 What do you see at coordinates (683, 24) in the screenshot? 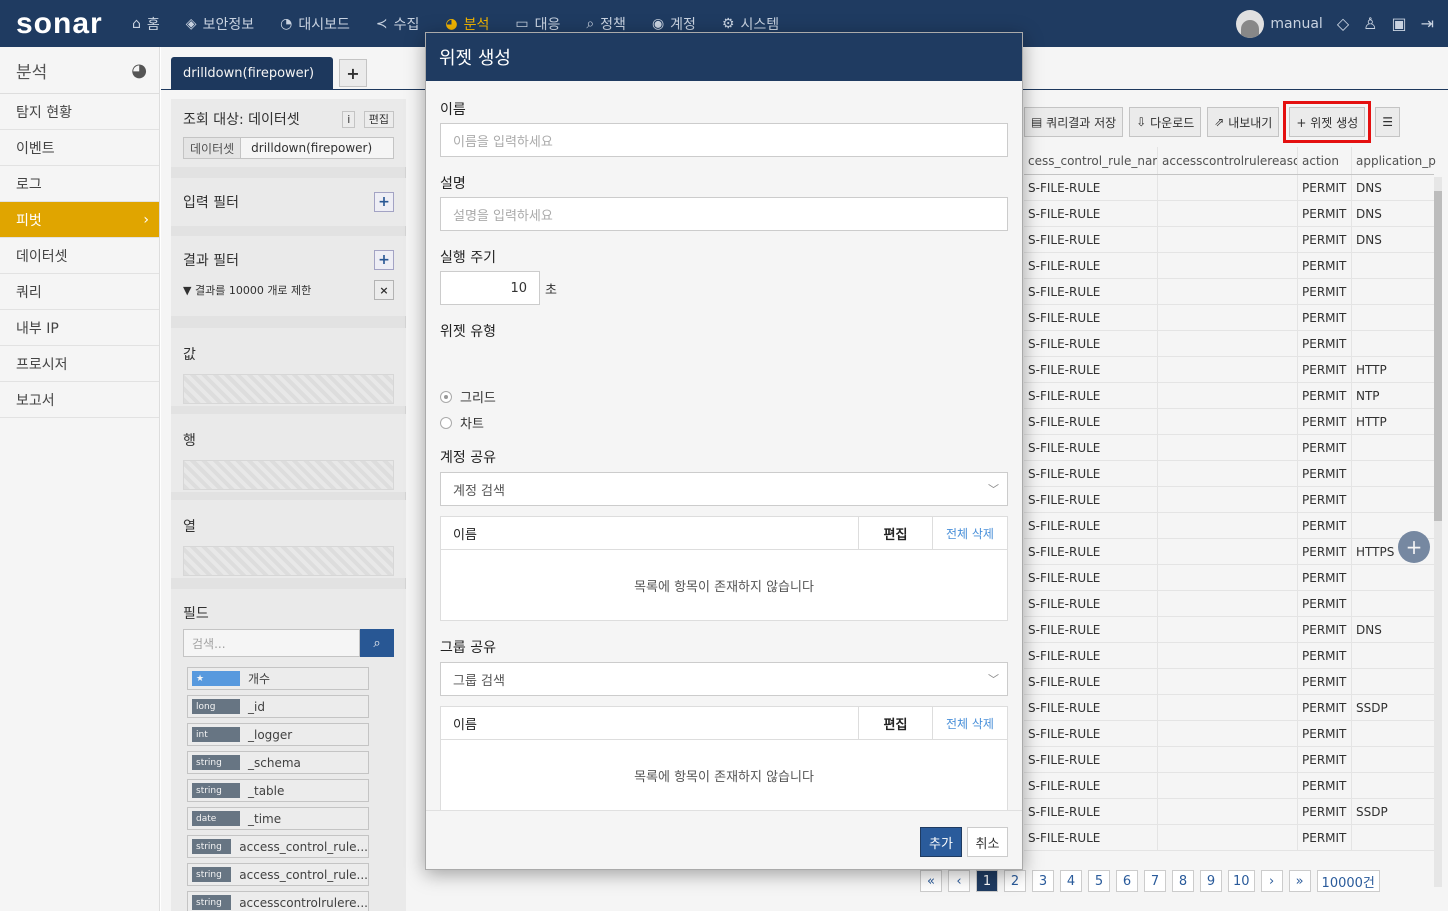
I see `nav-item-label: 계정` at bounding box center [683, 24].